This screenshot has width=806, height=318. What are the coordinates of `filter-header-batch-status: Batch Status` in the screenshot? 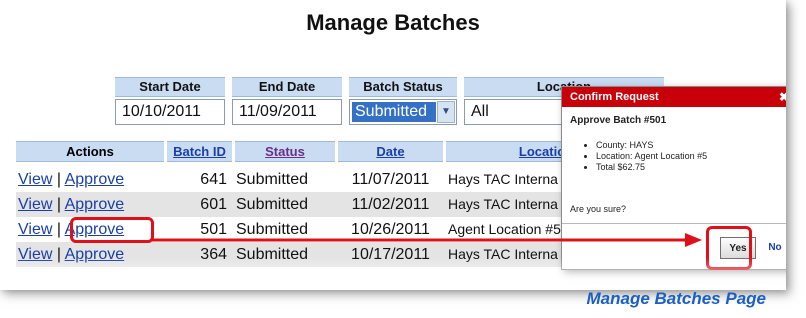 It's located at (403, 87).